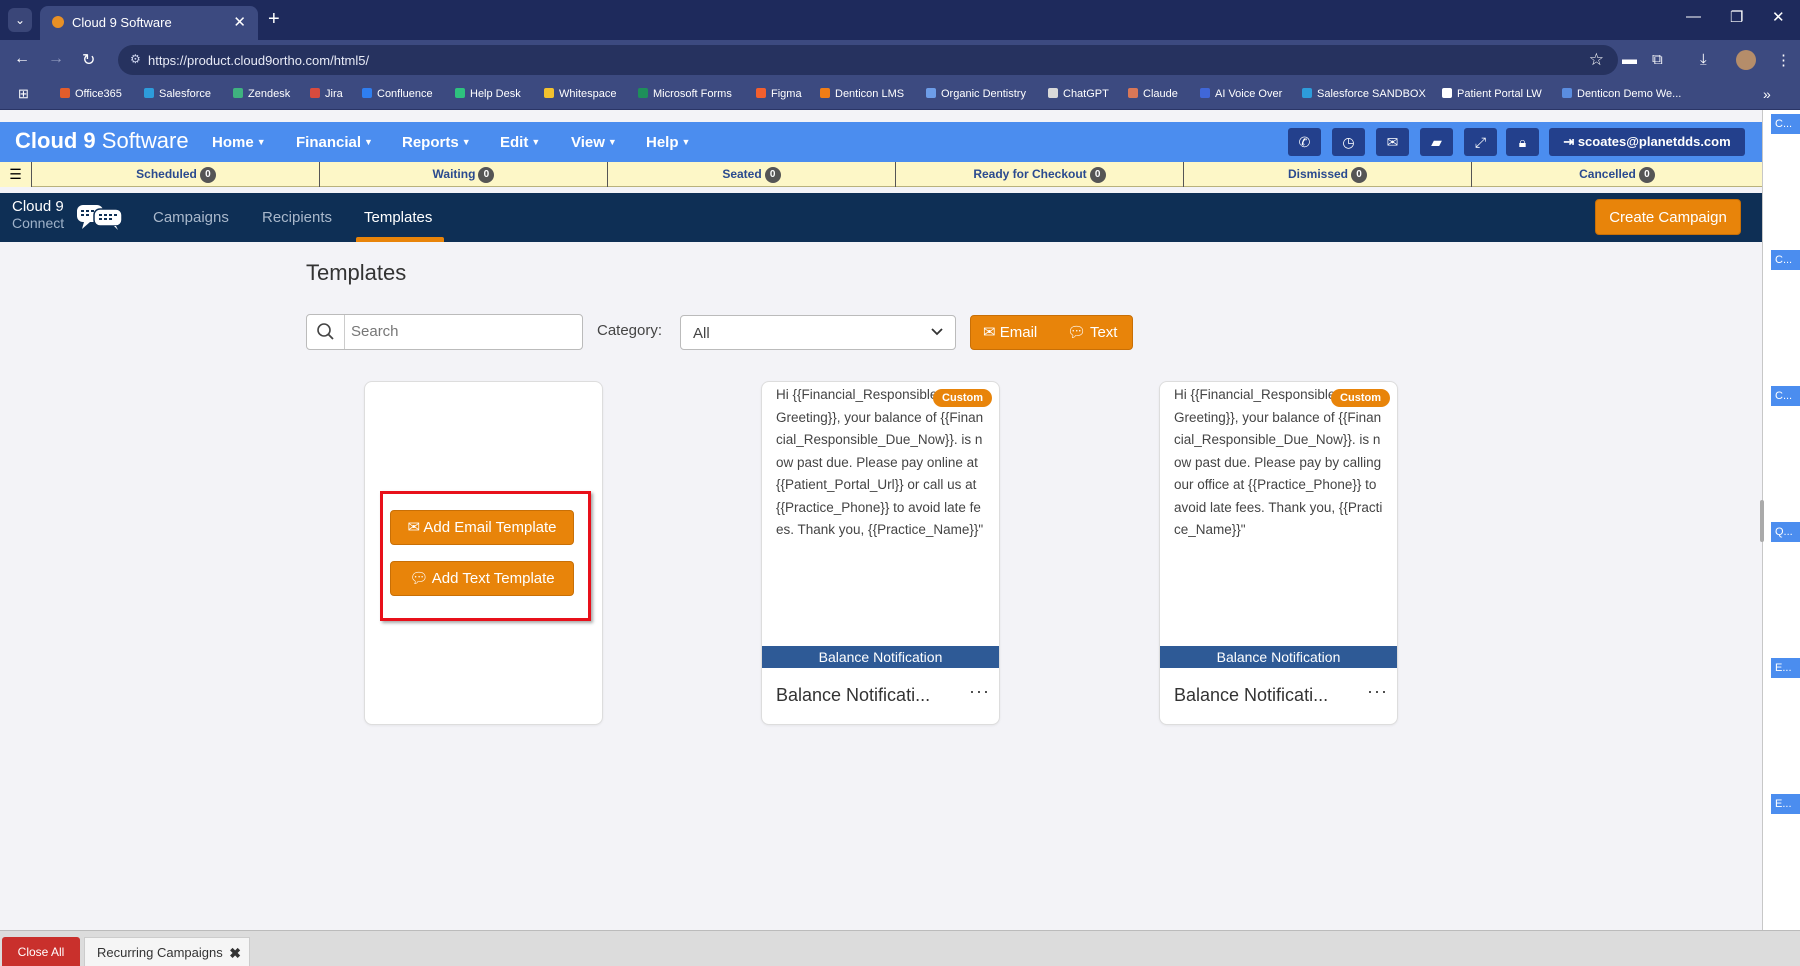 The image size is (1800, 966). I want to click on minimize-icon: —, so click(1693, 16).